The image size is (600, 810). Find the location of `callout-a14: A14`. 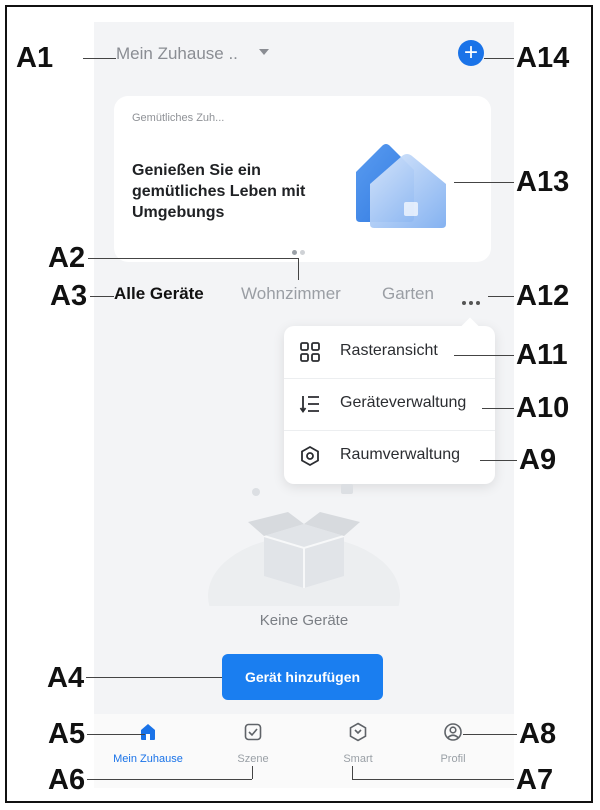

callout-a14: A14 is located at coordinates (543, 58).